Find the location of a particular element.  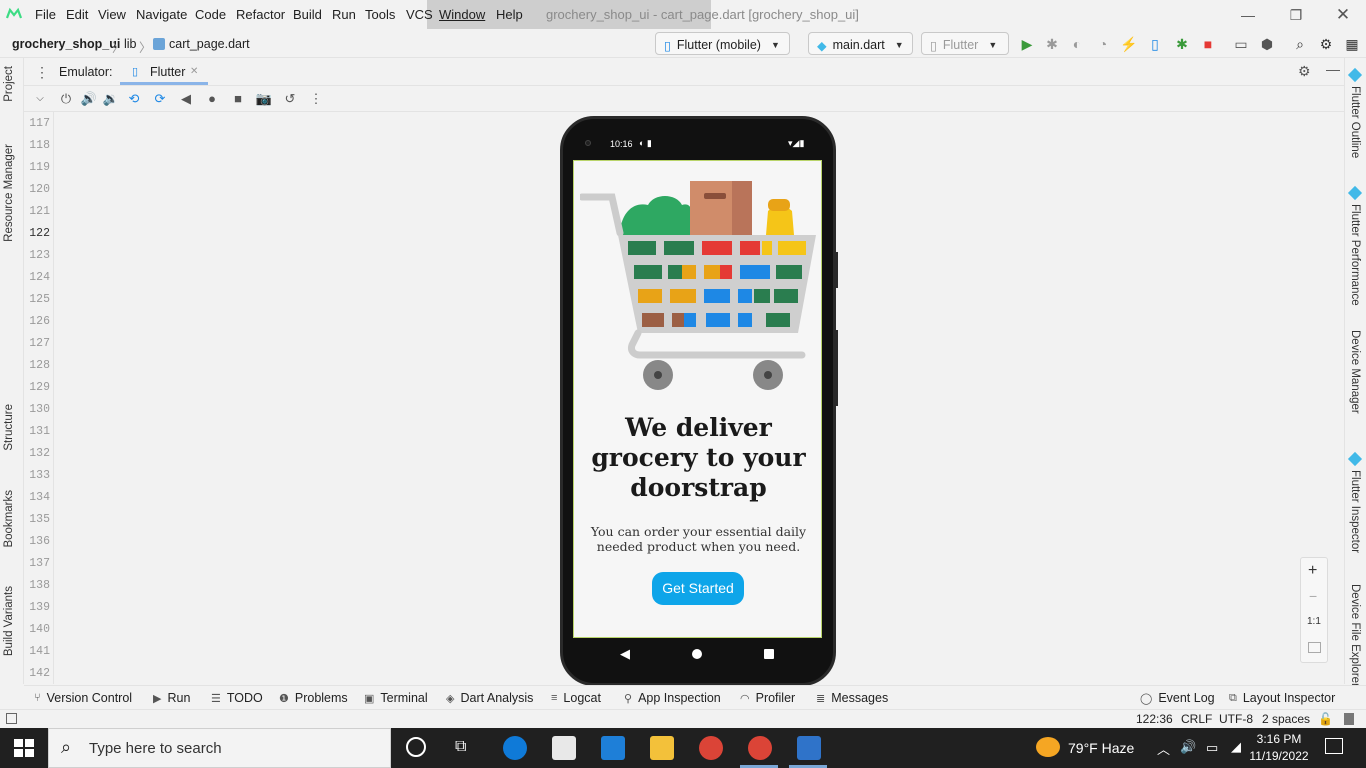

cortana-icon is located at coordinates (416, 747).